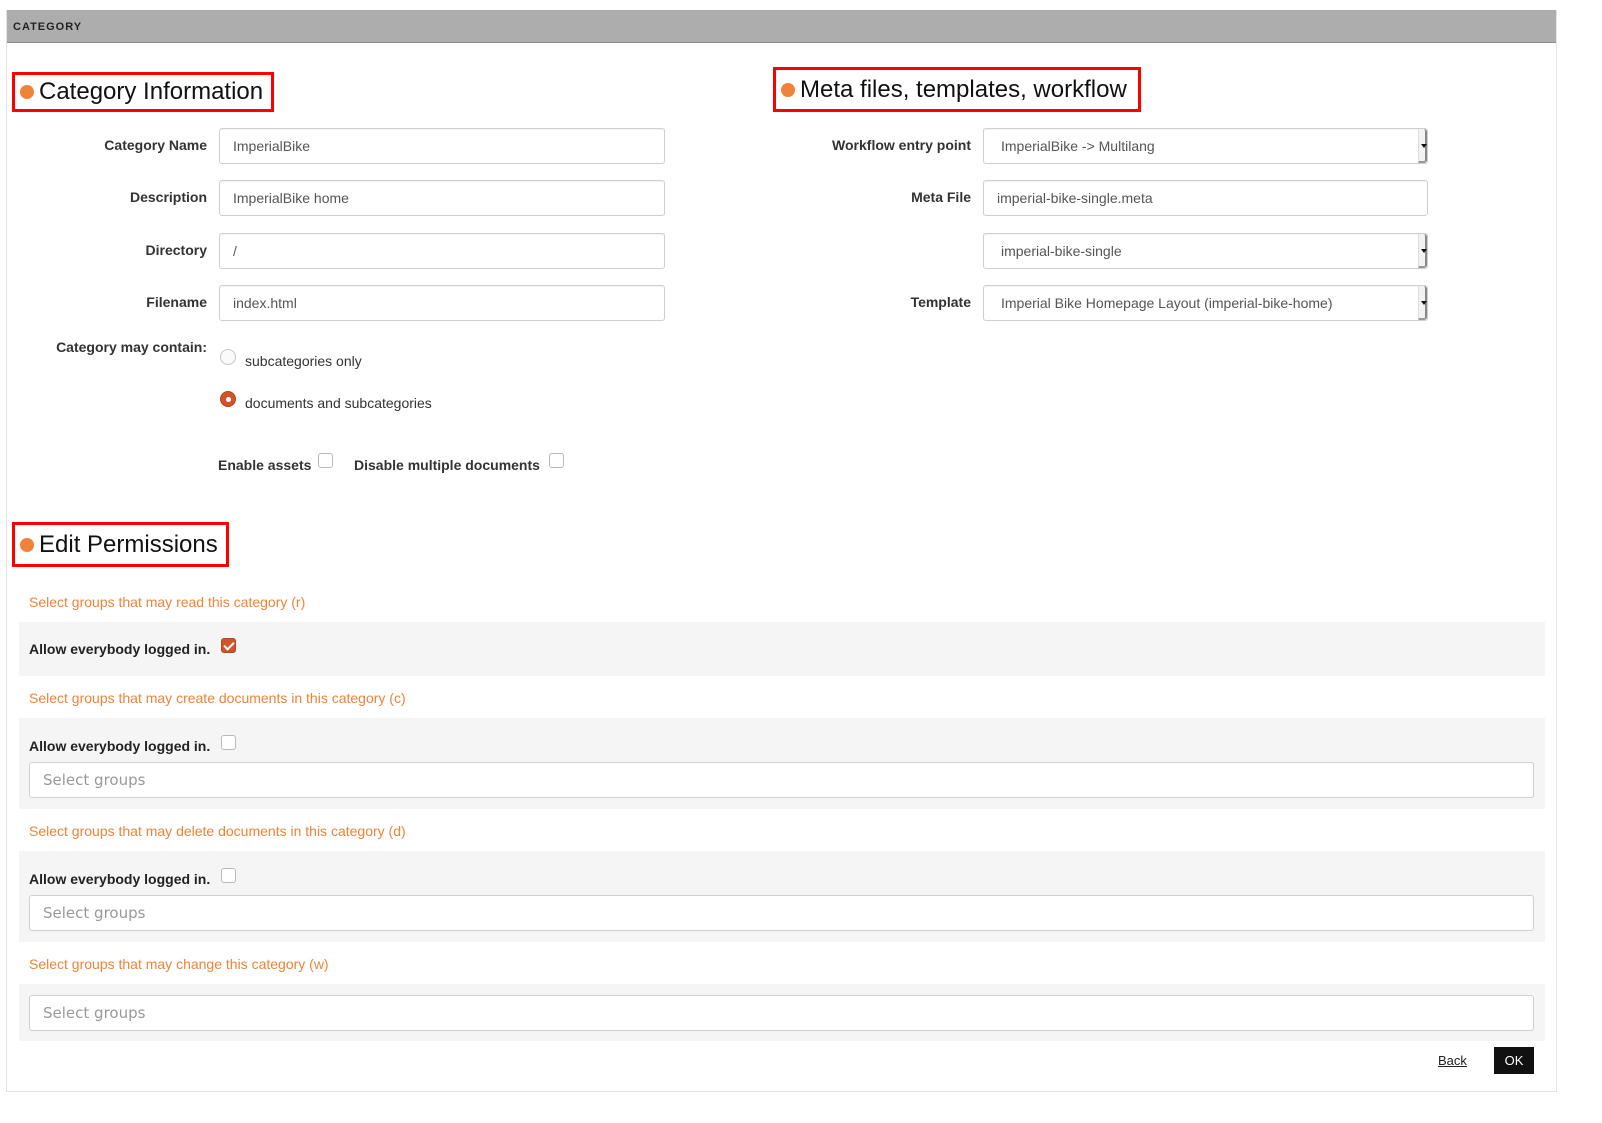  What do you see at coordinates (120, 649) in the screenshot?
I see `read-allow-everybody-label: Allow everybody logged in.` at bounding box center [120, 649].